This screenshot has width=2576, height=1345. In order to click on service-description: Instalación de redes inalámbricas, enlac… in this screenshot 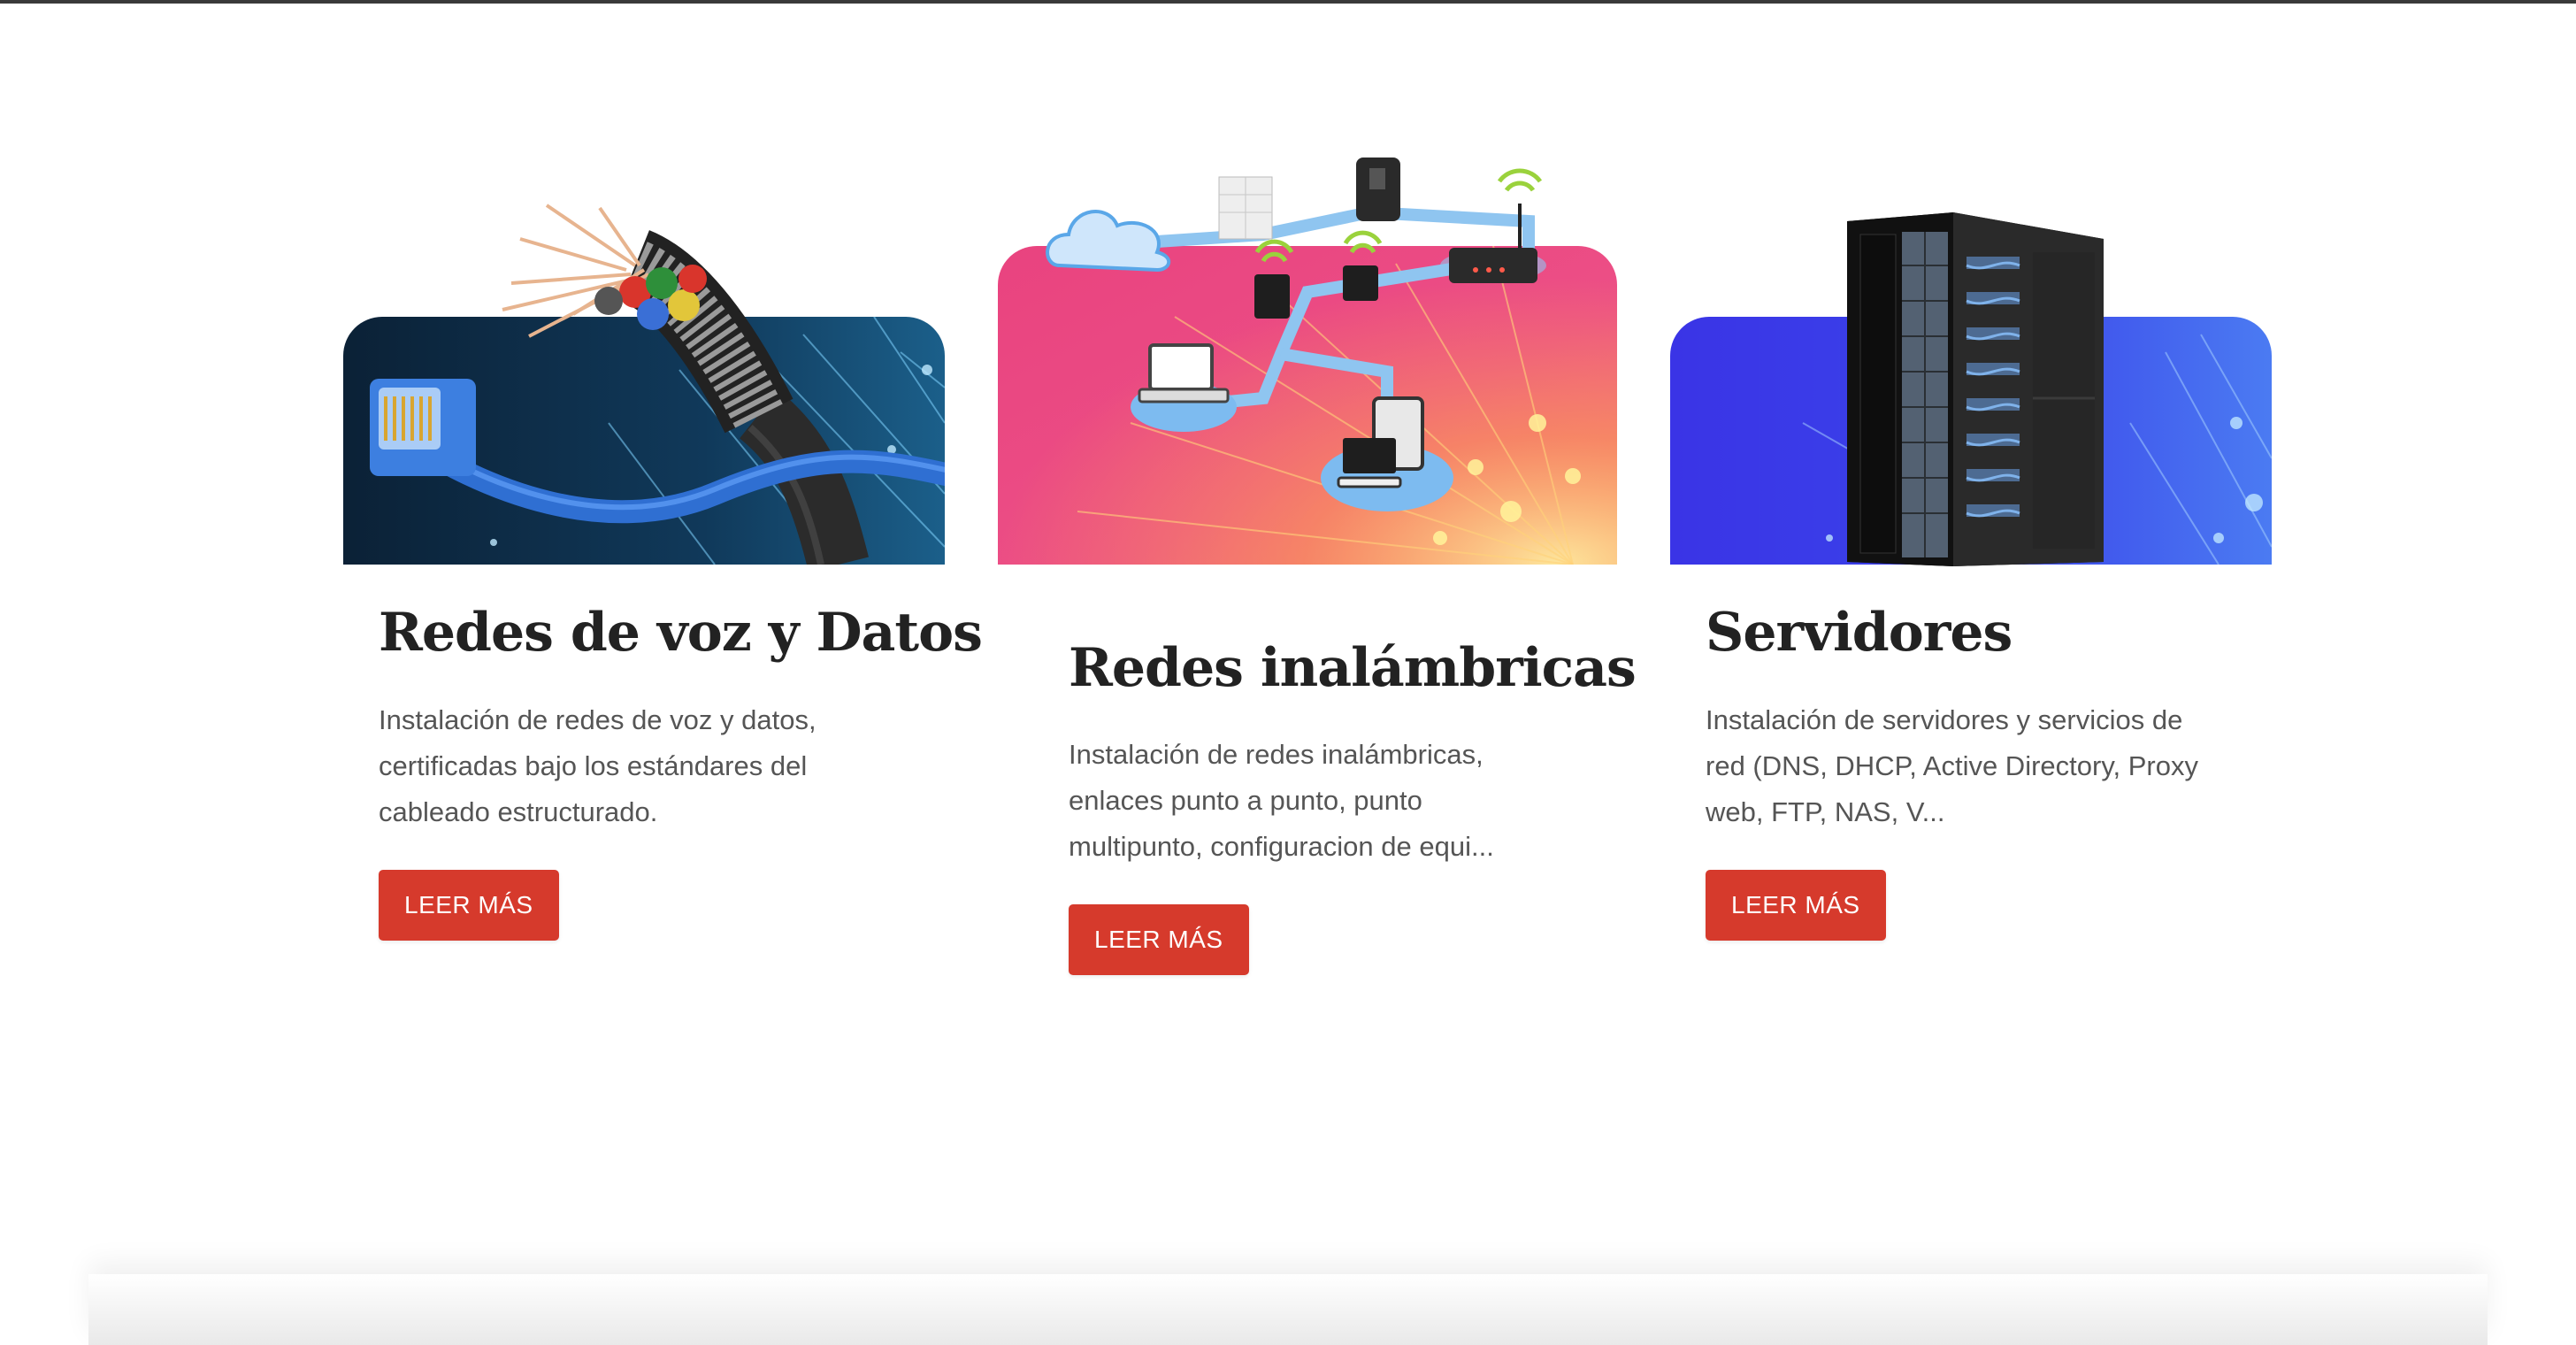, I will do `click(1281, 801)`.